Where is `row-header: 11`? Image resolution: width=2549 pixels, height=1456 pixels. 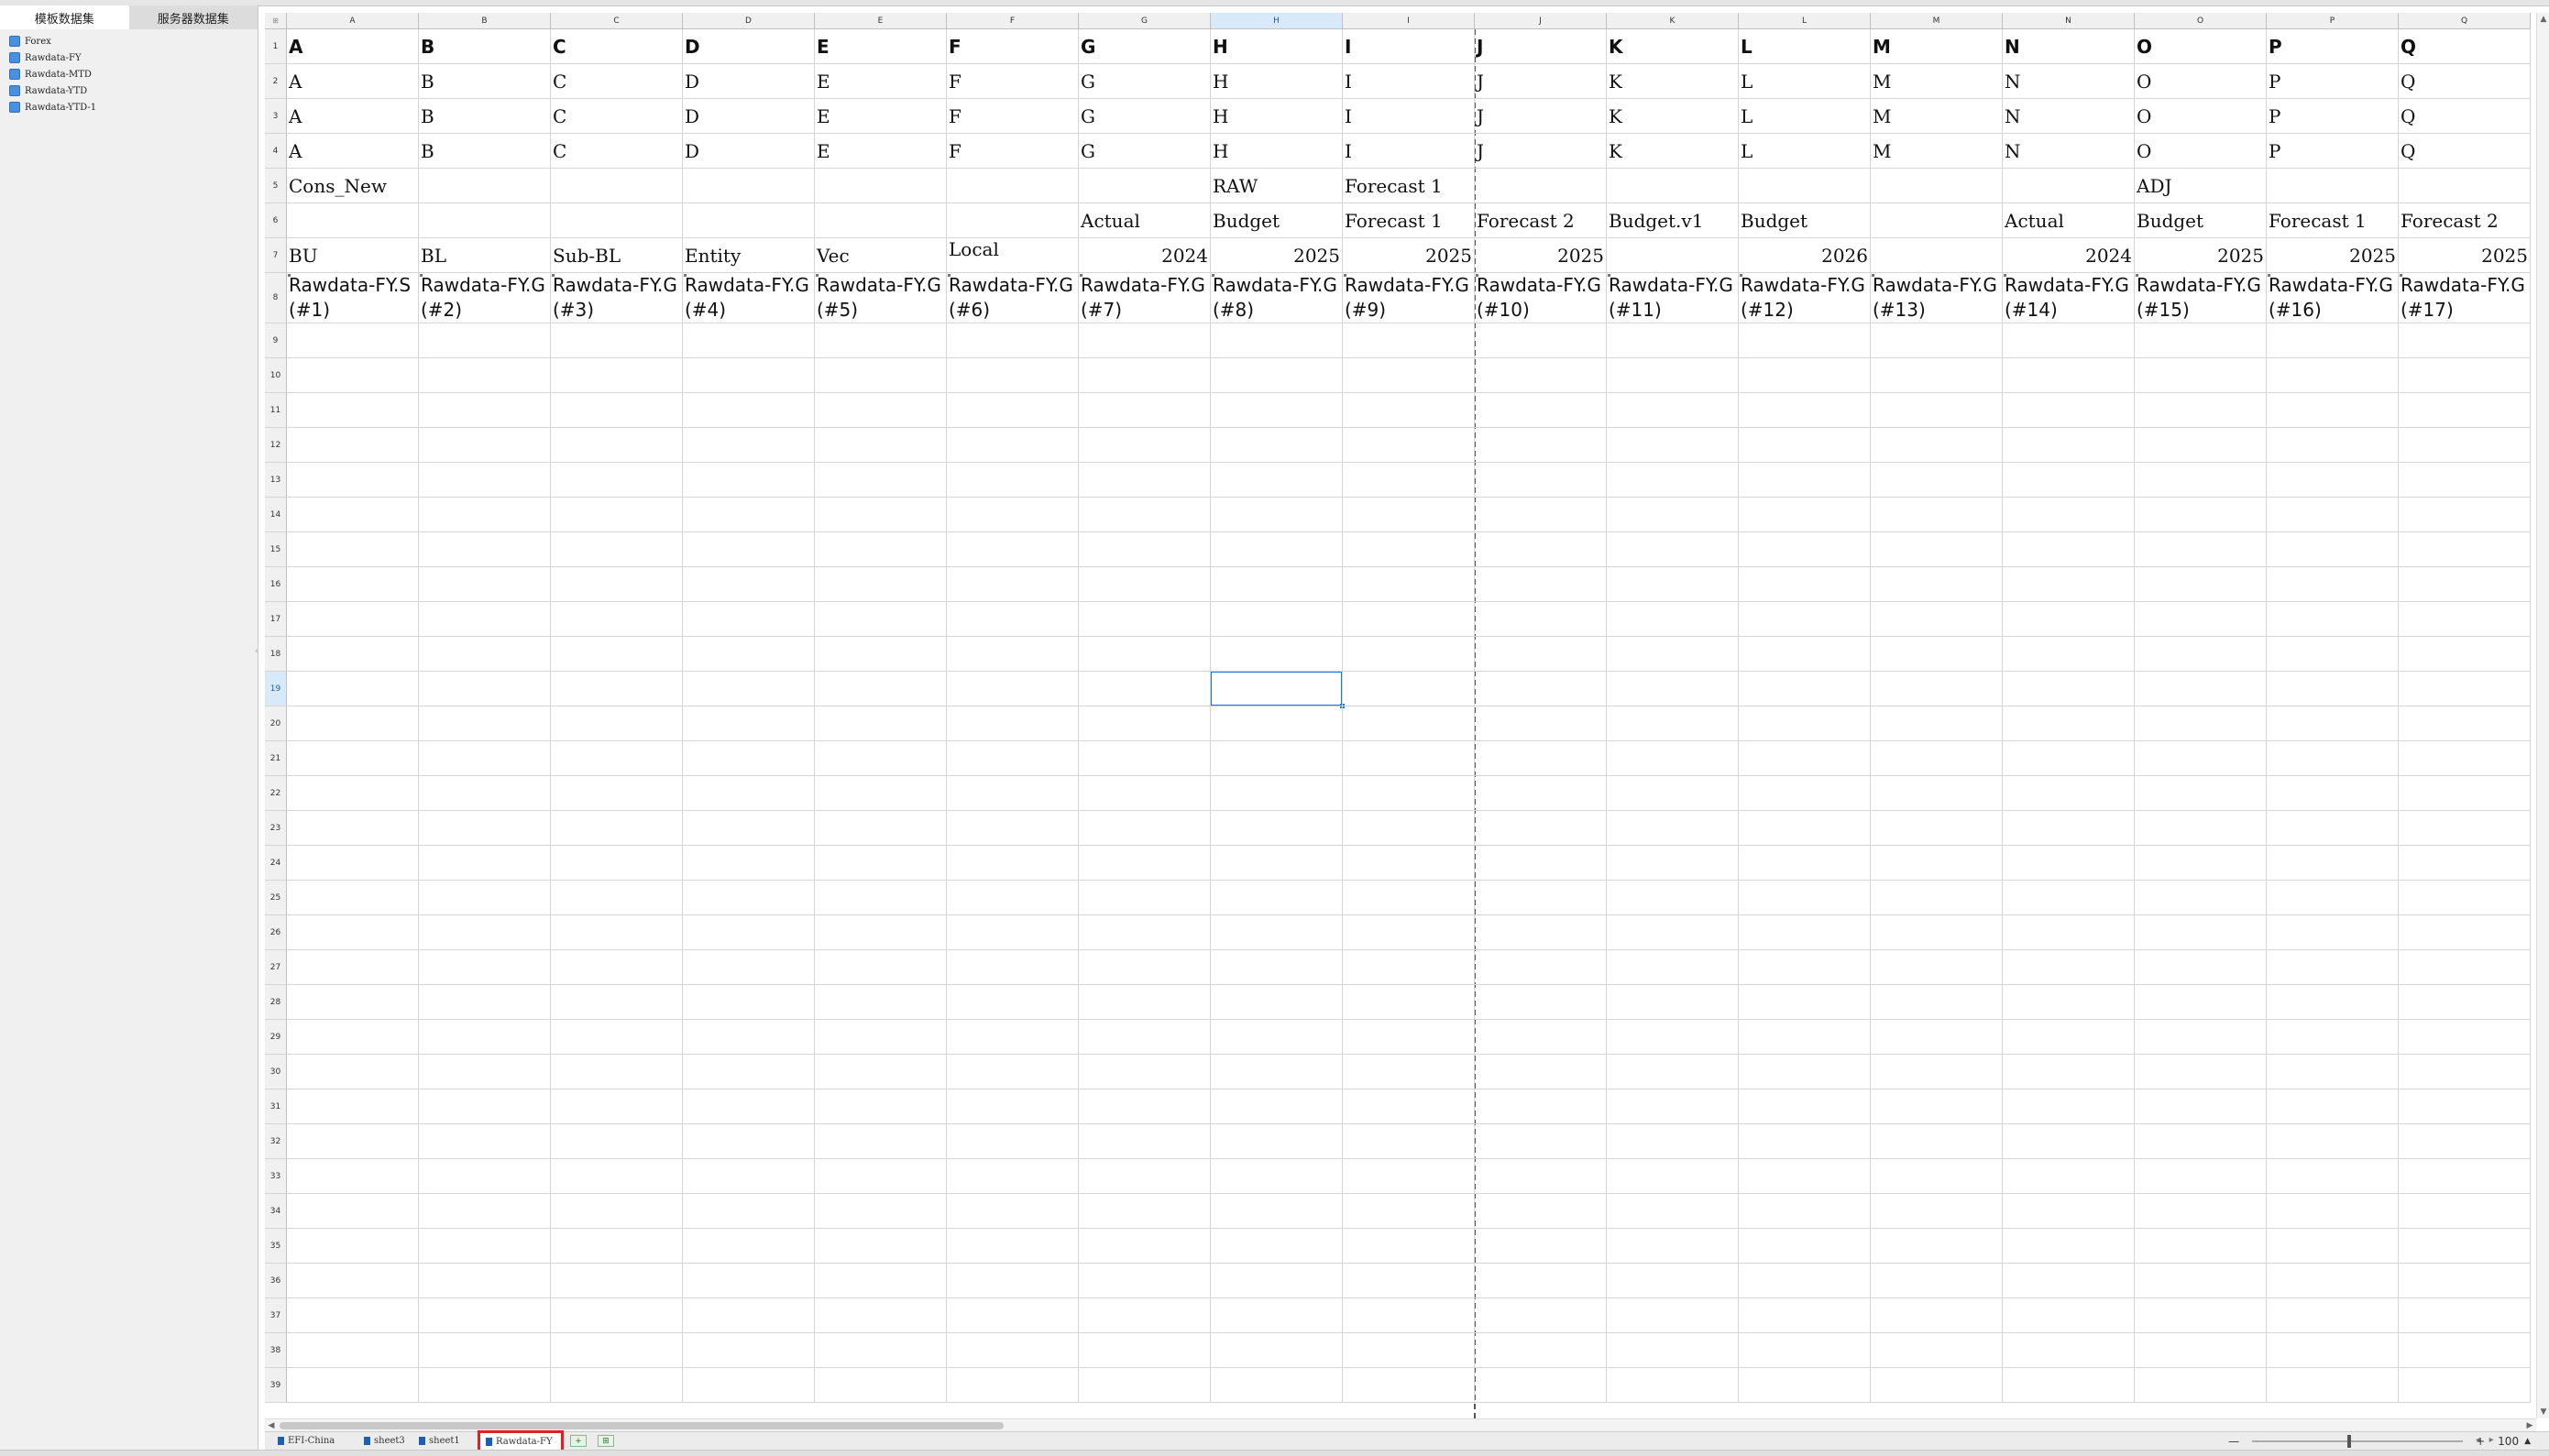 row-header: 11 is located at coordinates (276, 410).